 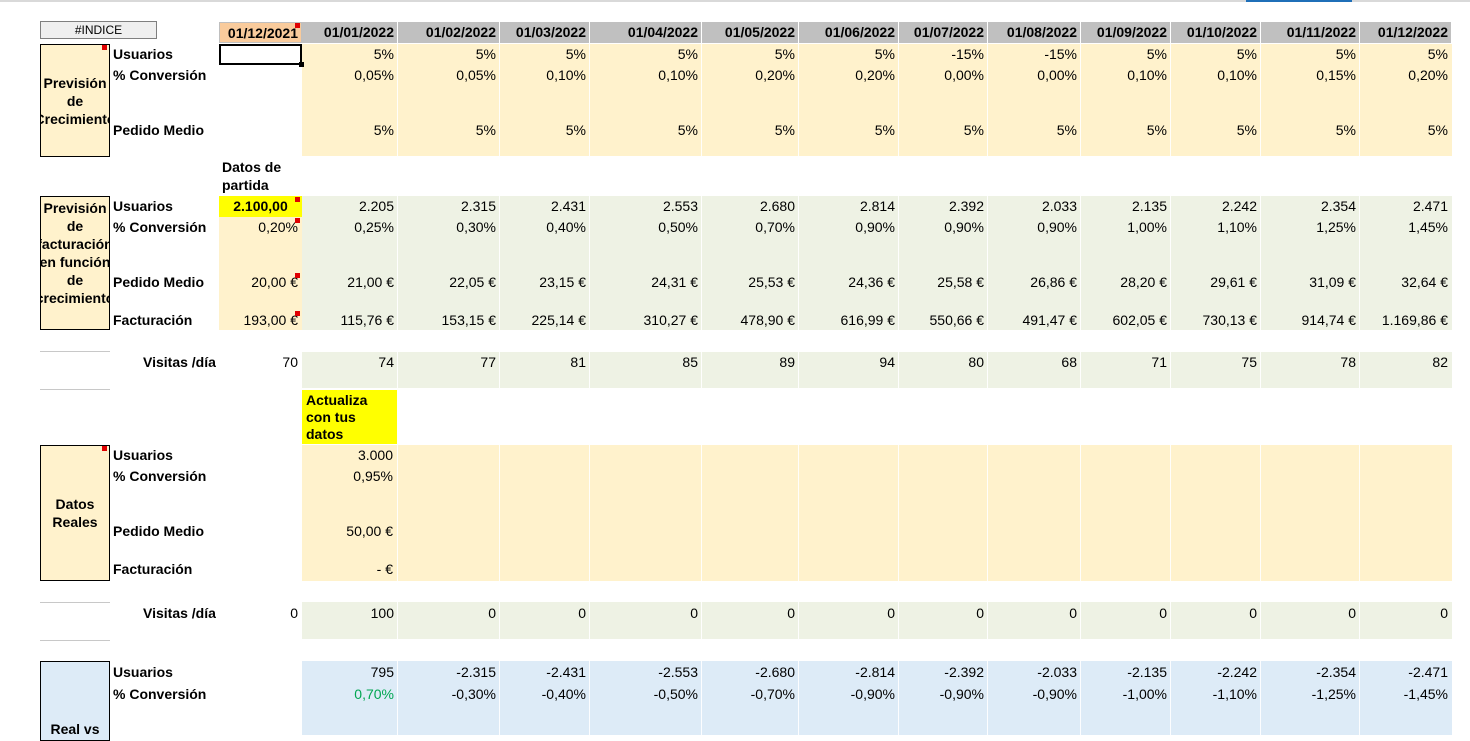 I want to click on forecast-visitas-cell: 94, so click(x=849, y=362).